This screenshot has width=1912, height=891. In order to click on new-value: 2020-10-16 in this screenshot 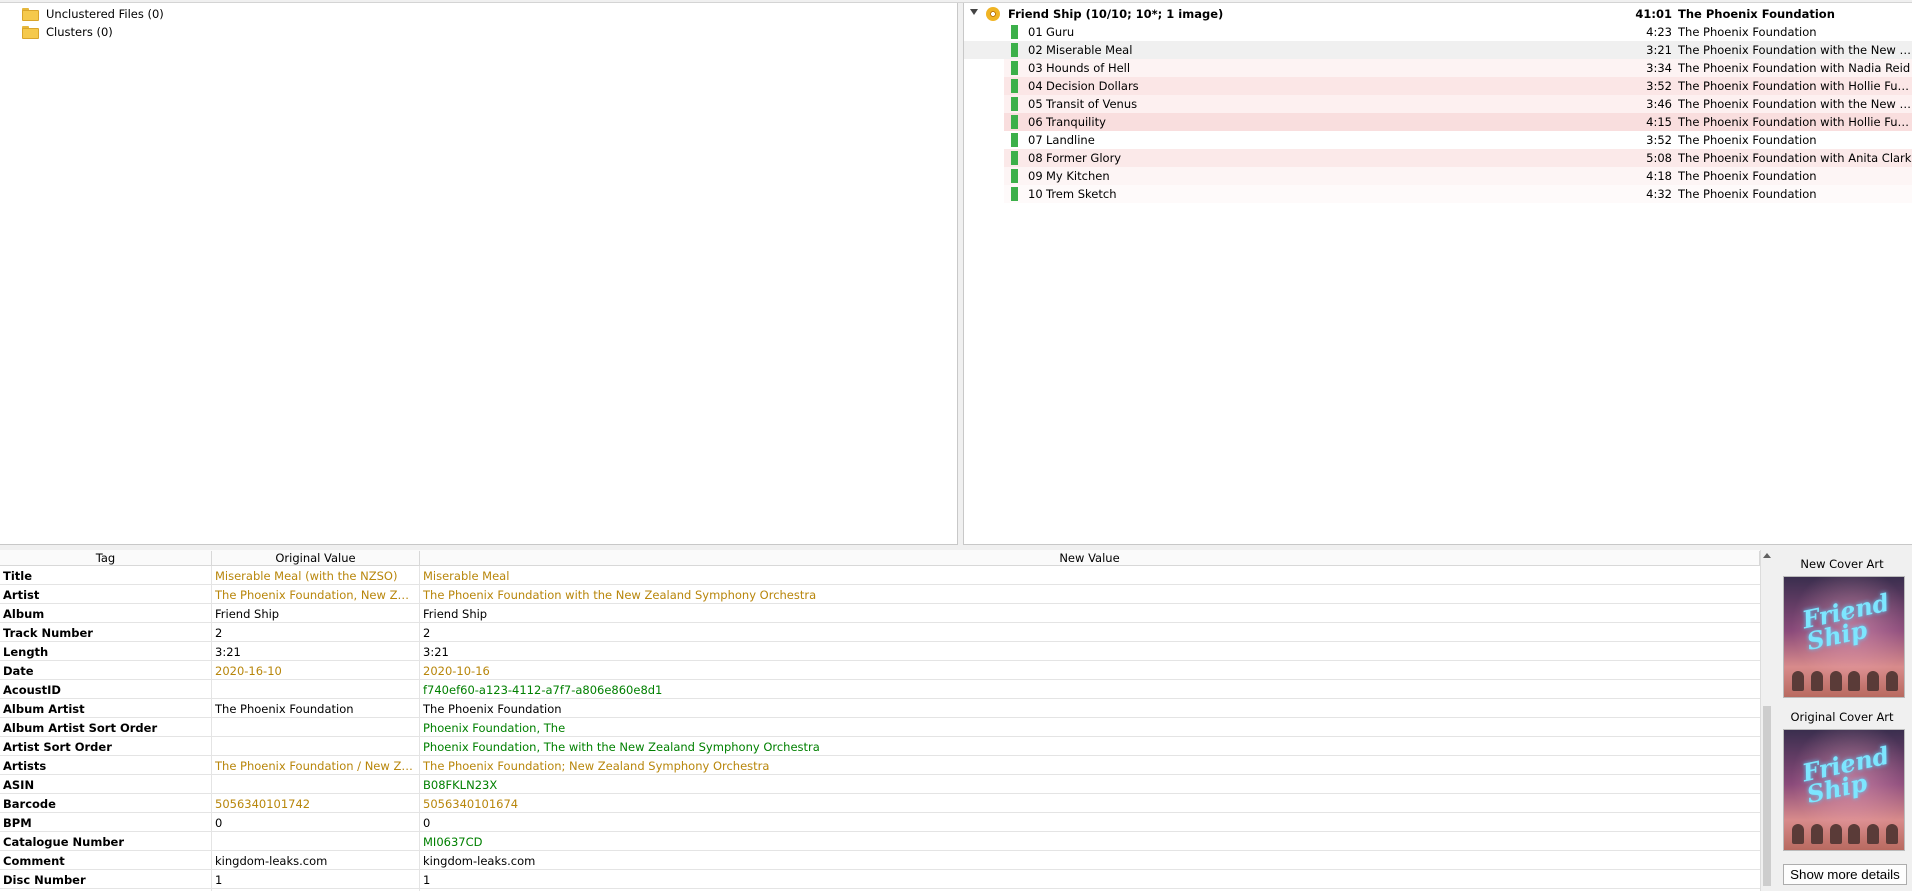, I will do `click(1088, 671)`.